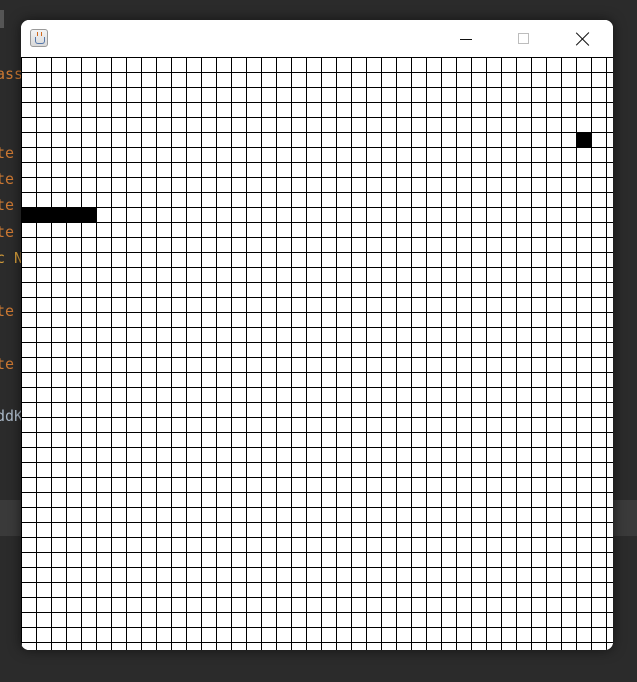 This screenshot has width=637, height=682. I want to click on maximize-icon, so click(523, 38).